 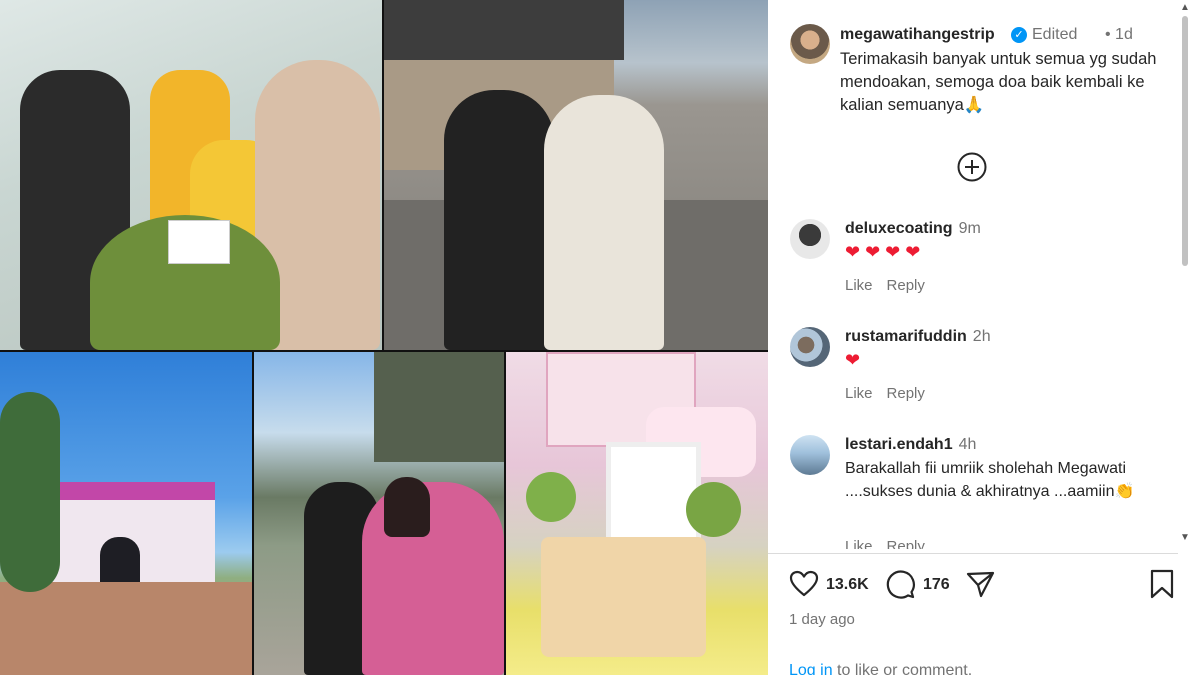 I want to click on verified-icon: ✓, so click(x=1019, y=35).